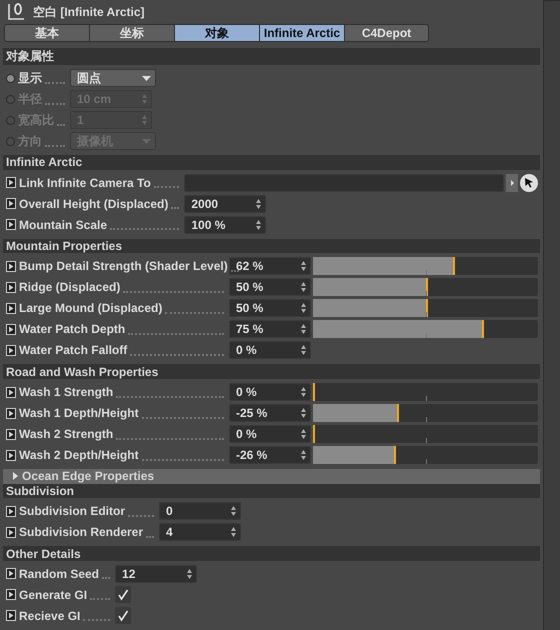  What do you see at coordinates (82, 371) in the screenshot?
I see `section-title: Road and Wash Properties` at bounding box center [82, 371].